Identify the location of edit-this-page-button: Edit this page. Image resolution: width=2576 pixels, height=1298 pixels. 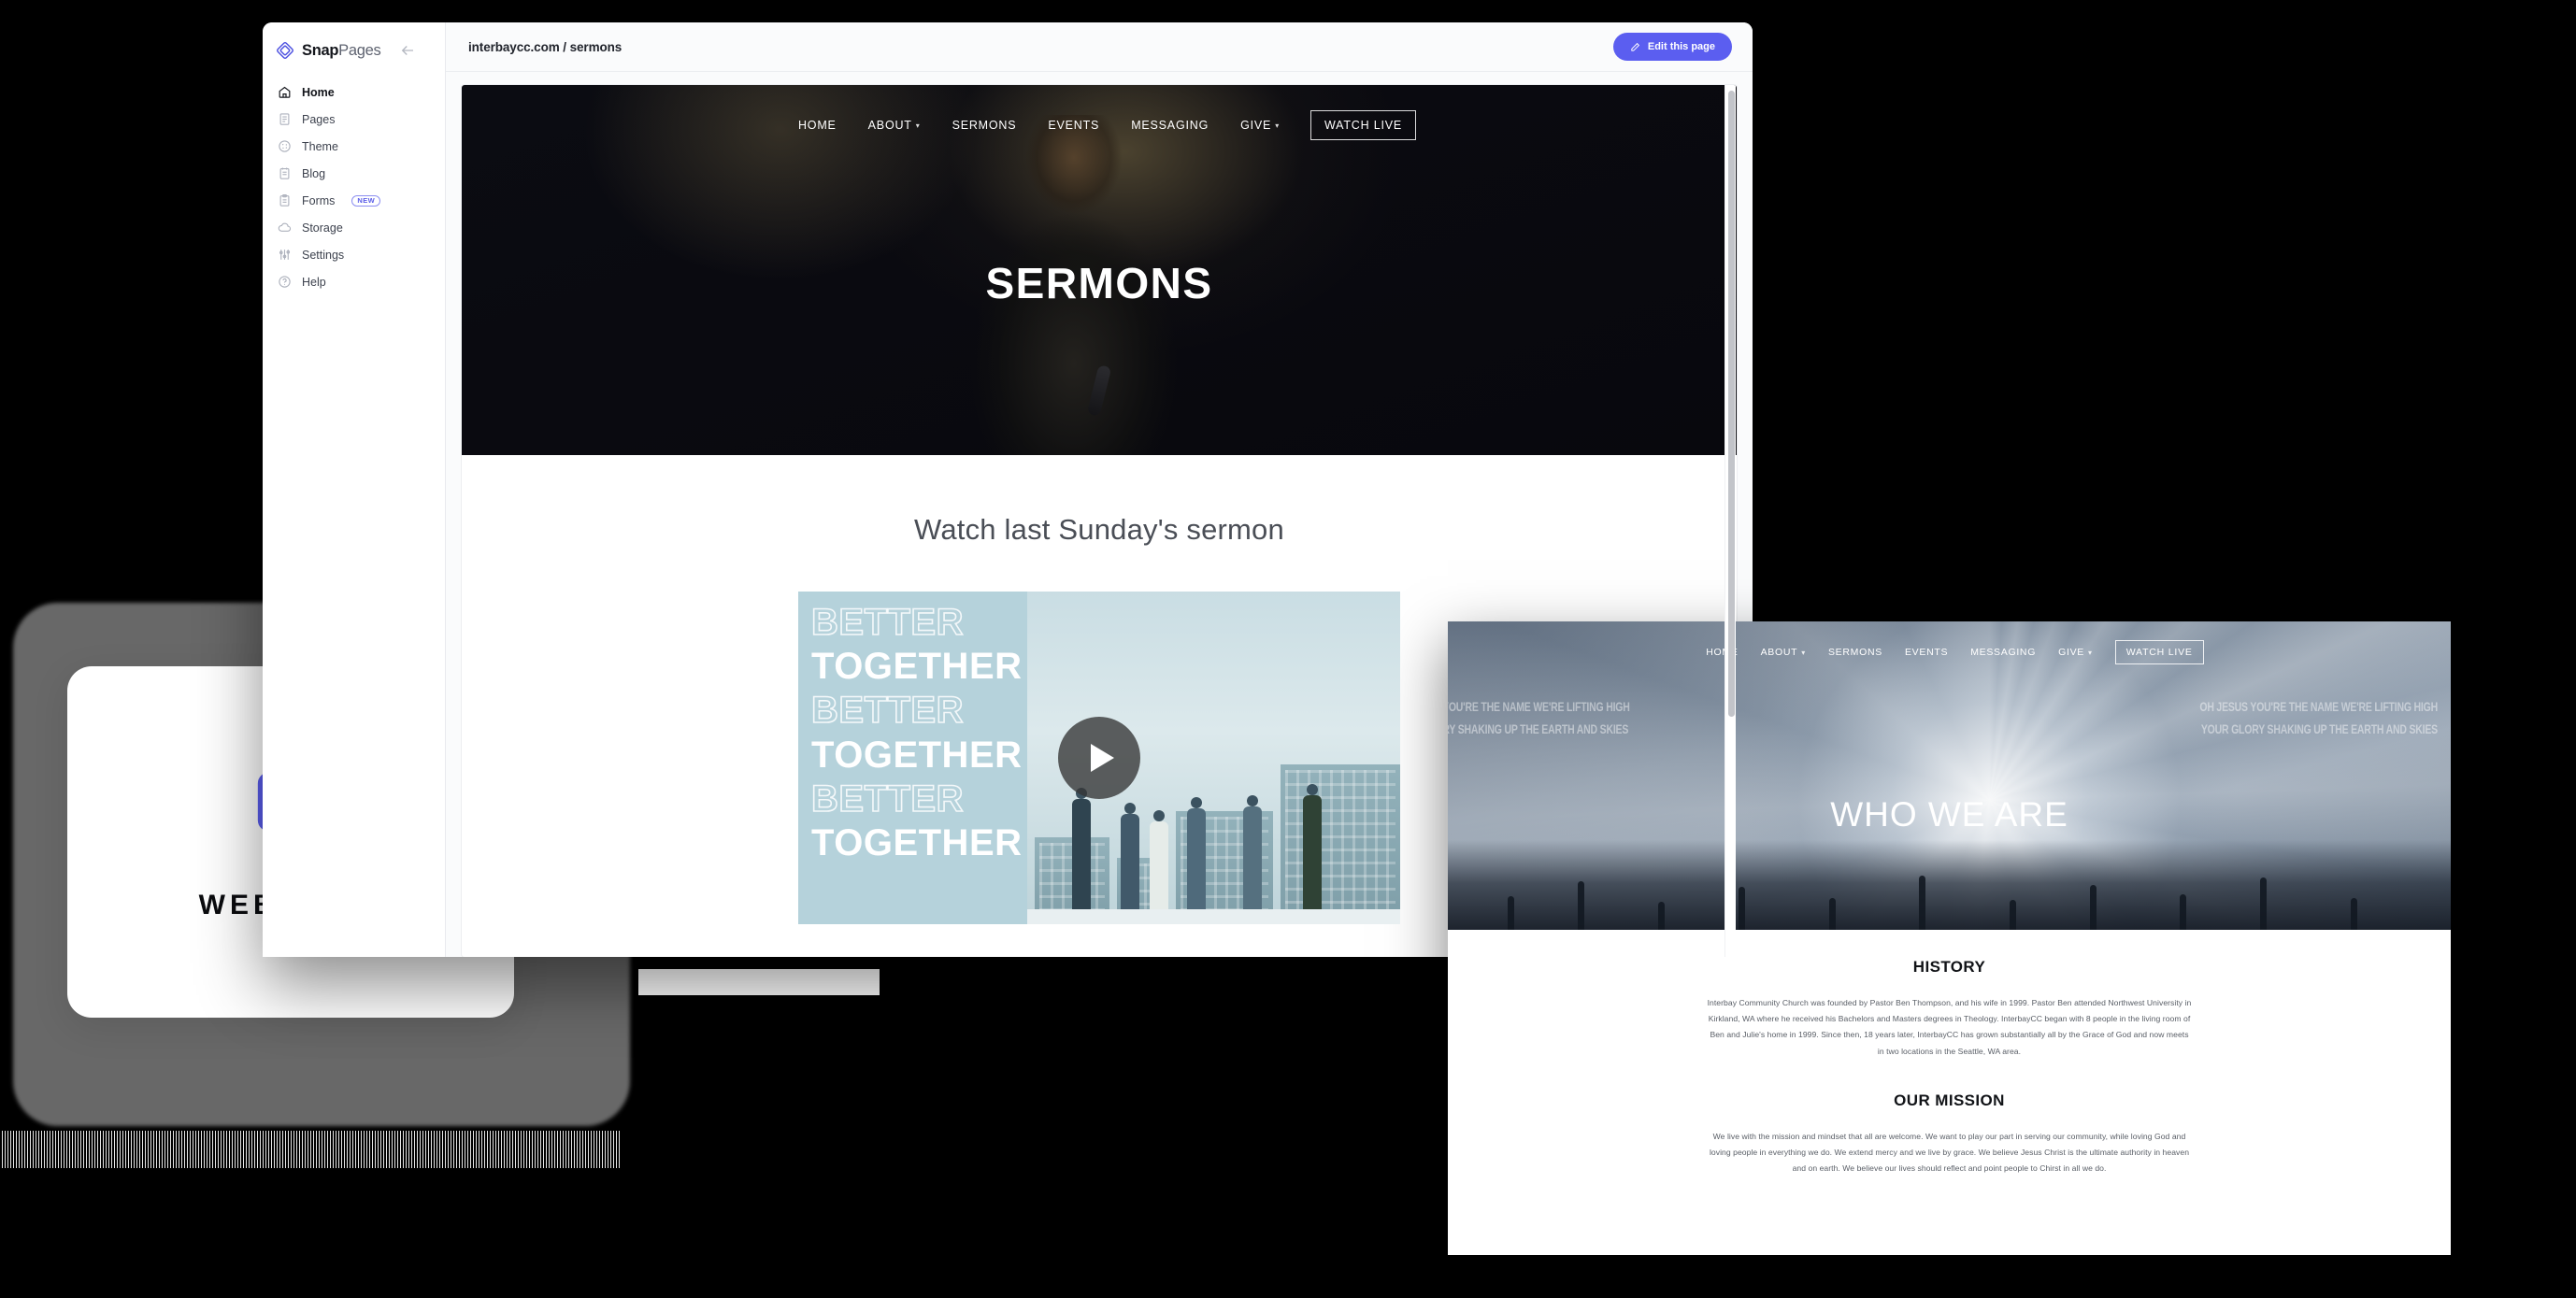
(1672, 47).